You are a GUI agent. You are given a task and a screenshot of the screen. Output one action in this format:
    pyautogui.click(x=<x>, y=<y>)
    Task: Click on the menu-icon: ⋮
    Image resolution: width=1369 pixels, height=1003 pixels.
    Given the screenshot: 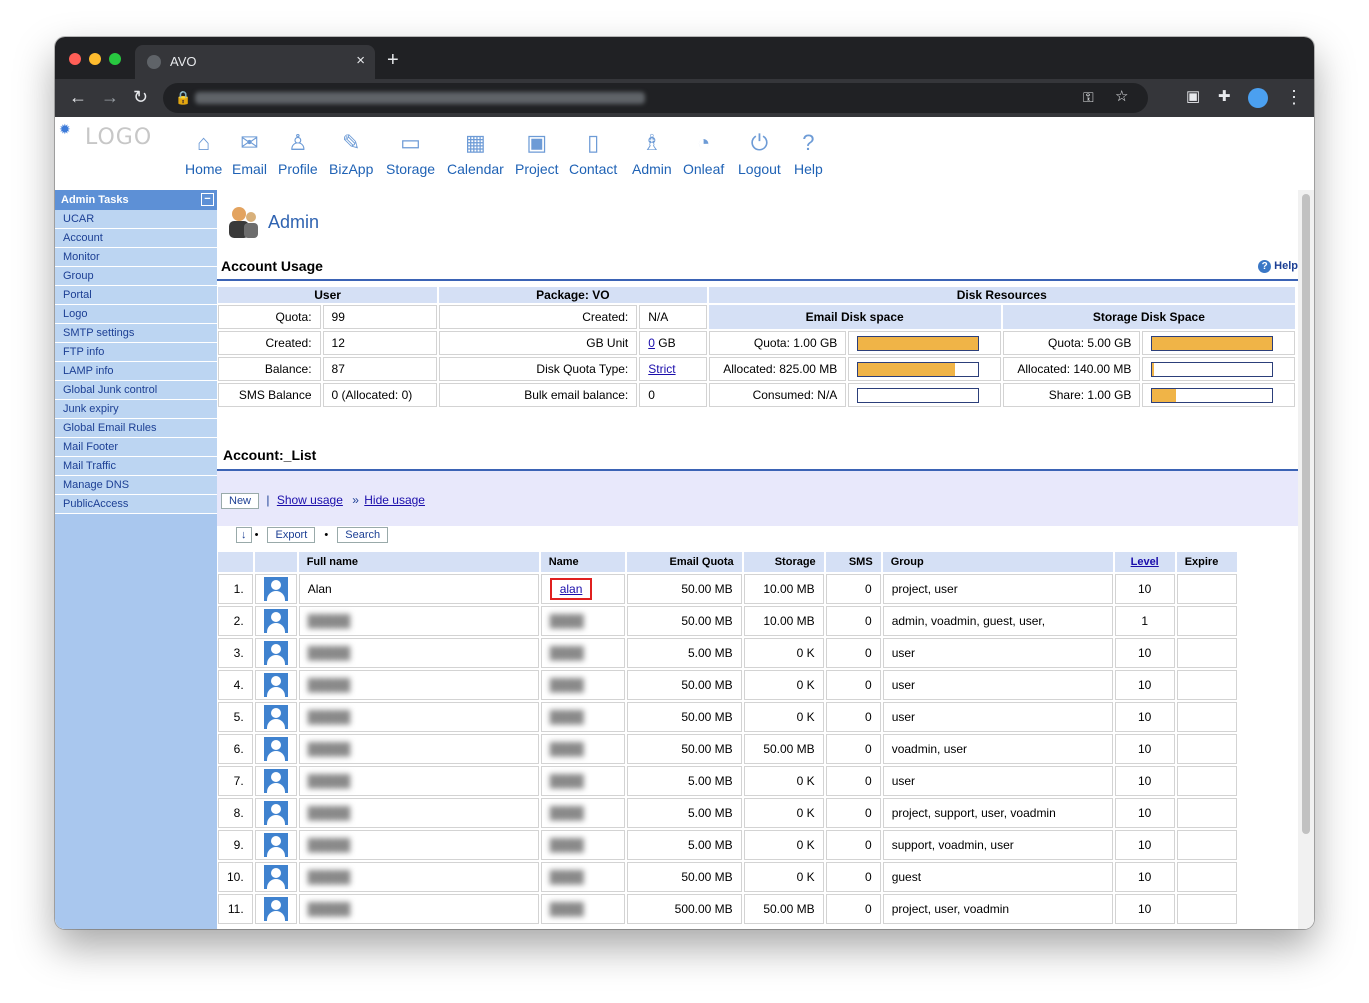 What is the action you would take?
    pyautogui.click(x=1294, y=97)
    